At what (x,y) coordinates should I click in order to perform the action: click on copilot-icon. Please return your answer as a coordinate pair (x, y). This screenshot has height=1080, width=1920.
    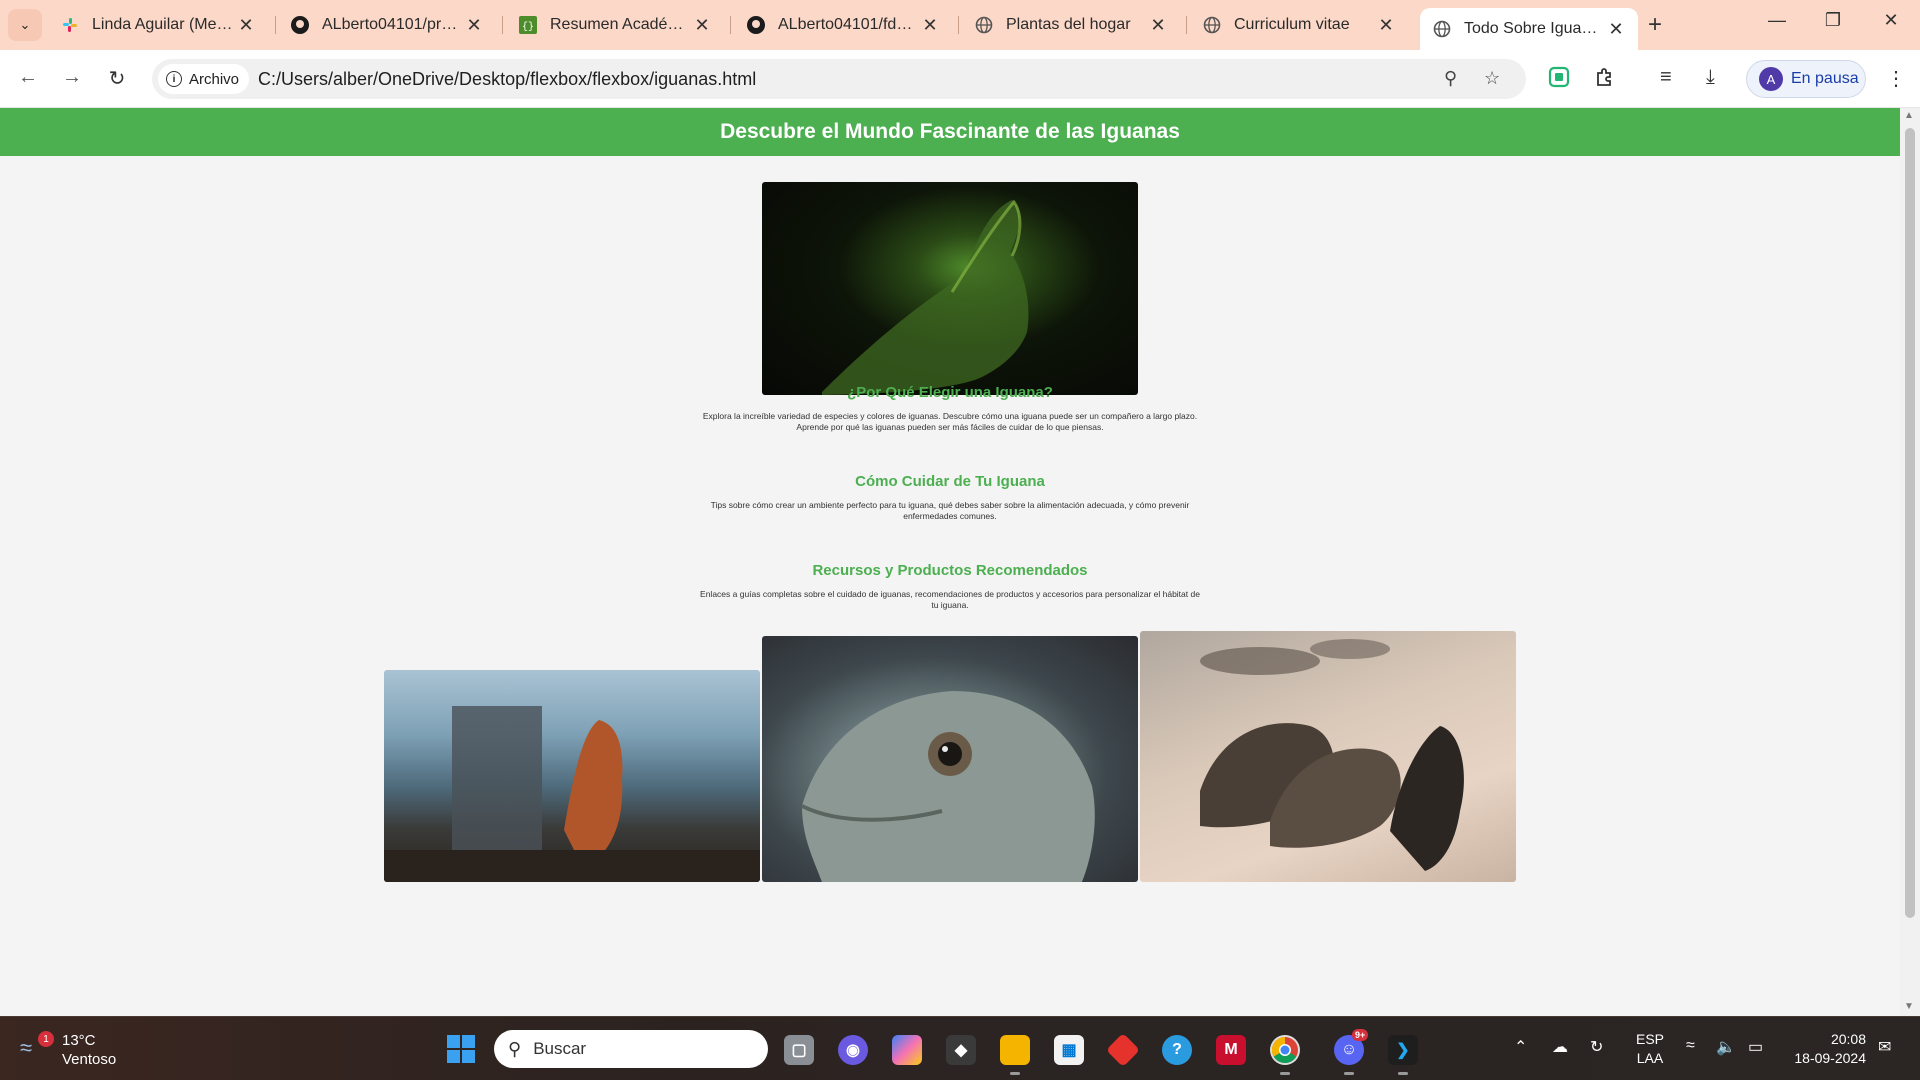
    Looking at the image, I should click on (907, 1050).